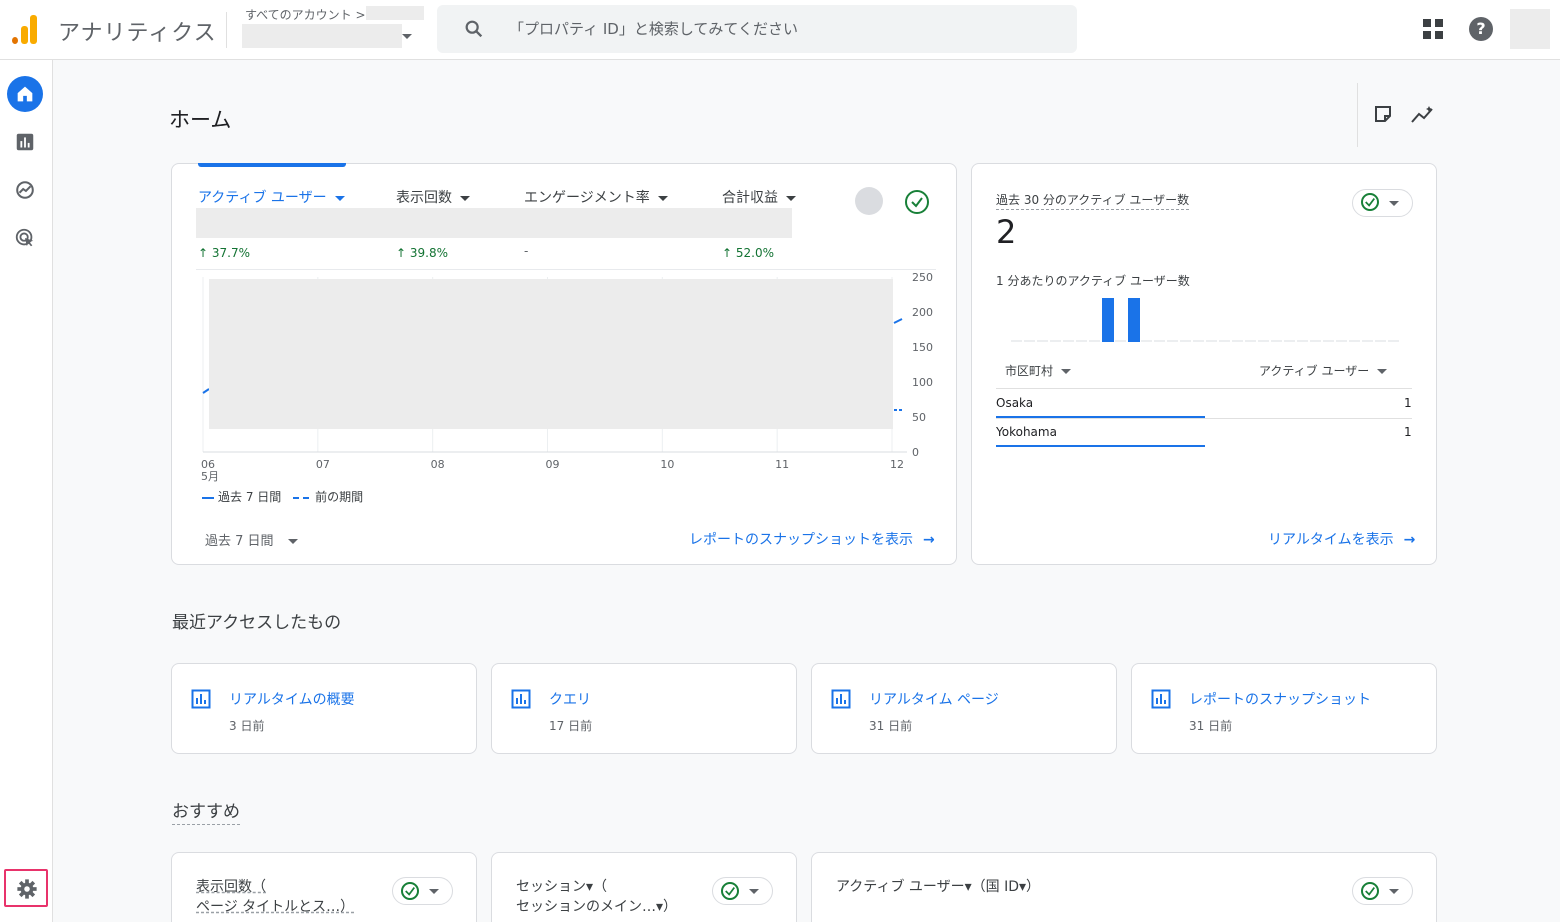 This screenshot has width=1560, height=922. I want to click on avatar, so click(1530, 29).